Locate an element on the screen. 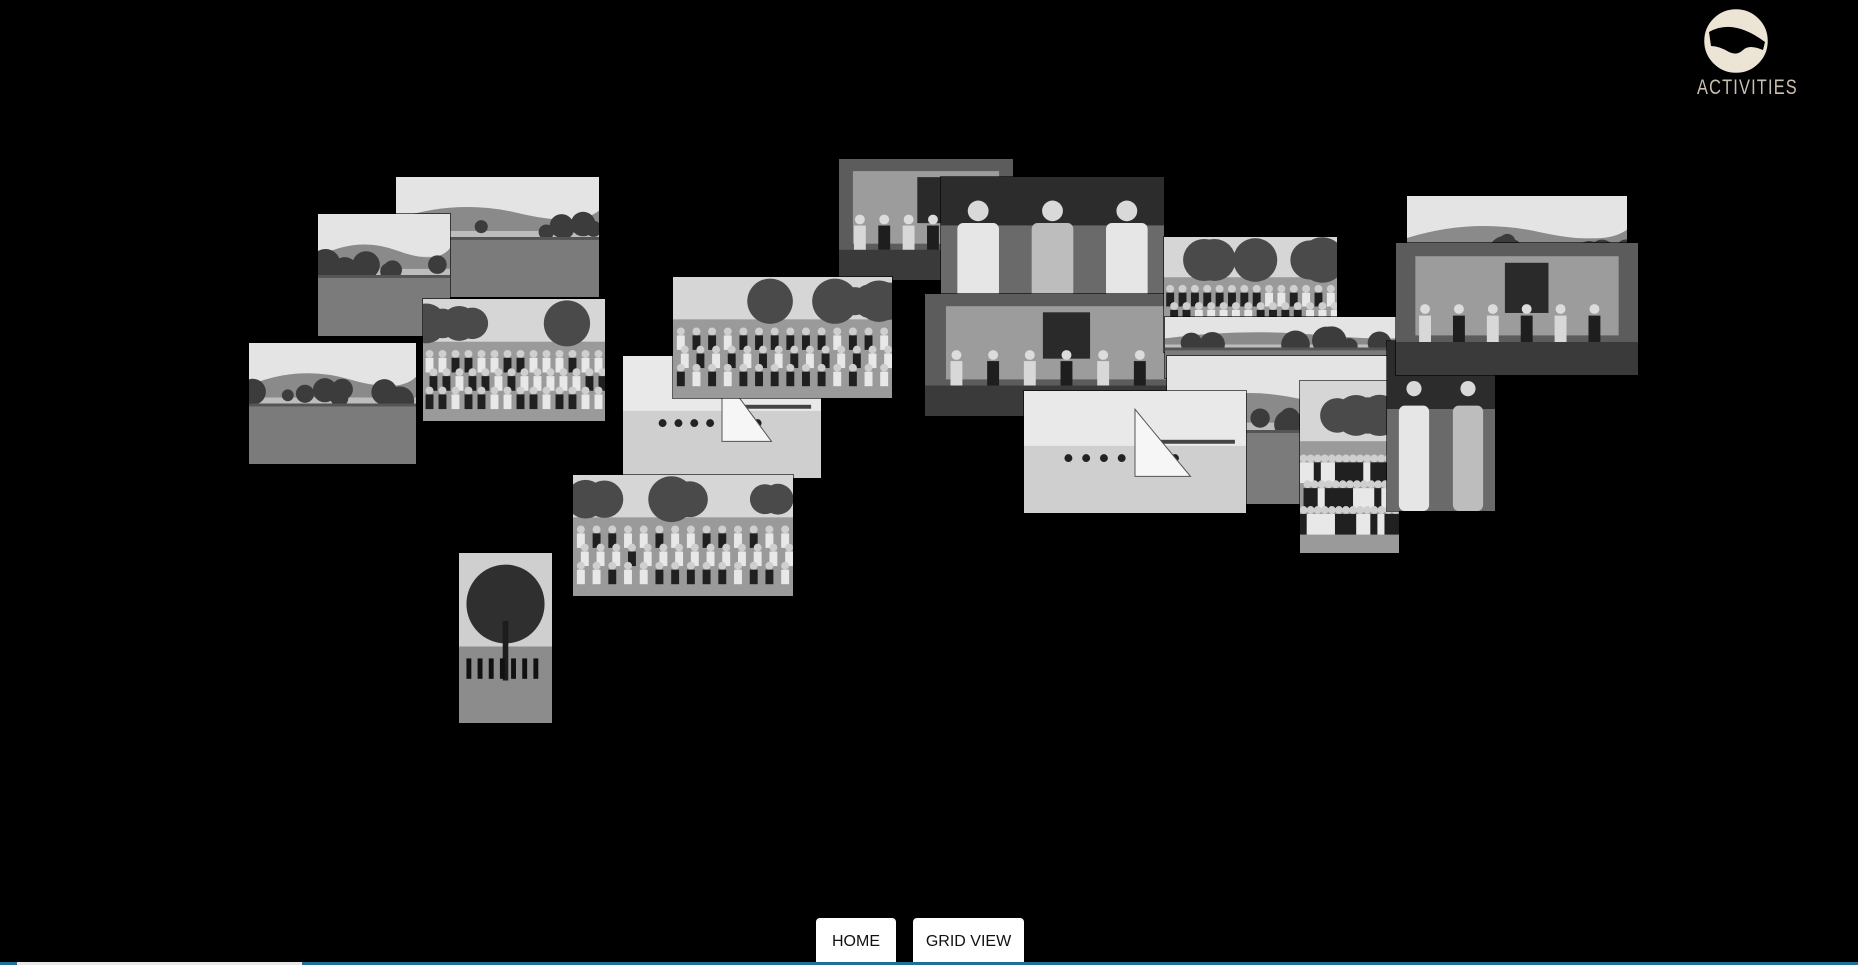 Image resolution: width=1858 pixels, height=965 pixels. photo-band-gazebo is located at coordinates (782, 337).